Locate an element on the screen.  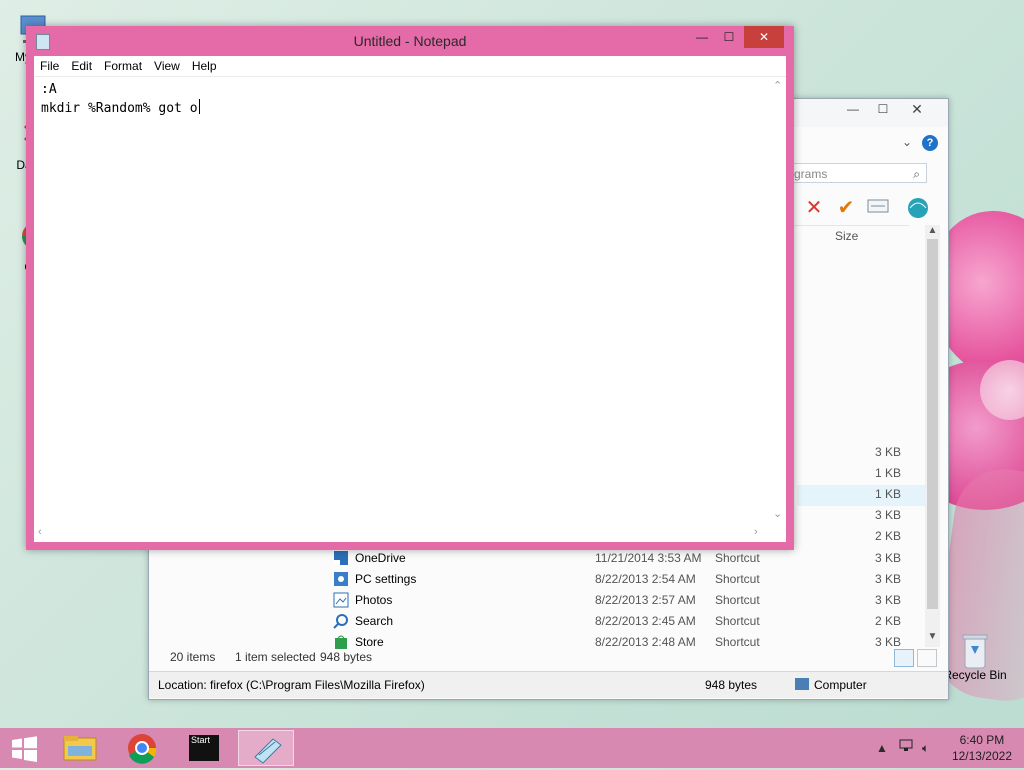
taskbar-start-tile: Start is located at coordinates (204, 748).